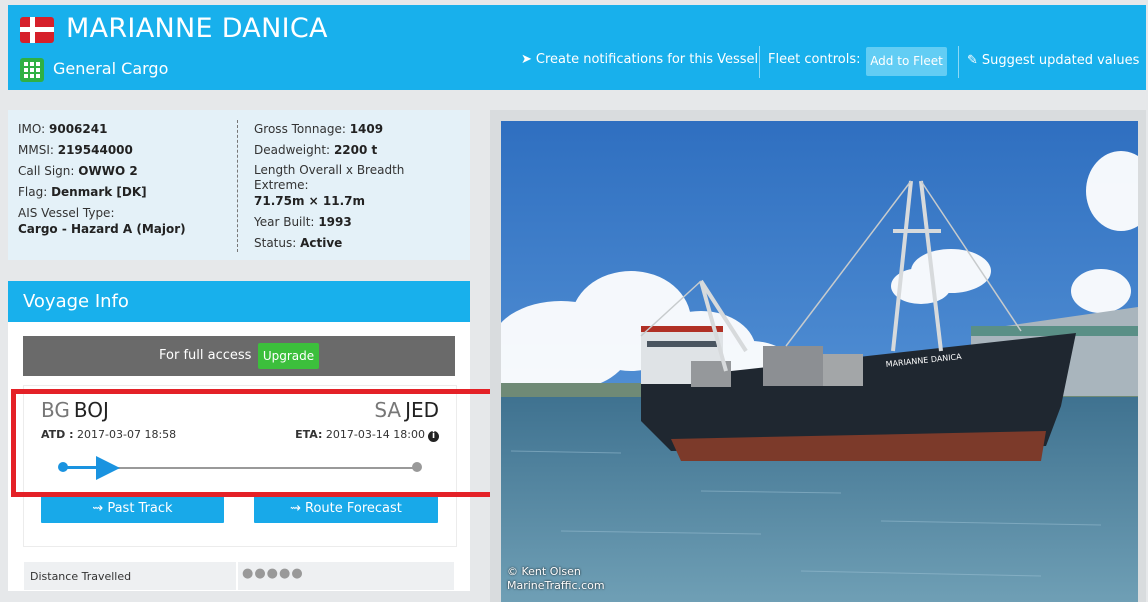 This screenshot has width=1148, height=602. I want to click on suggest-values-label: Suggest updated values, so click(1060, 60).